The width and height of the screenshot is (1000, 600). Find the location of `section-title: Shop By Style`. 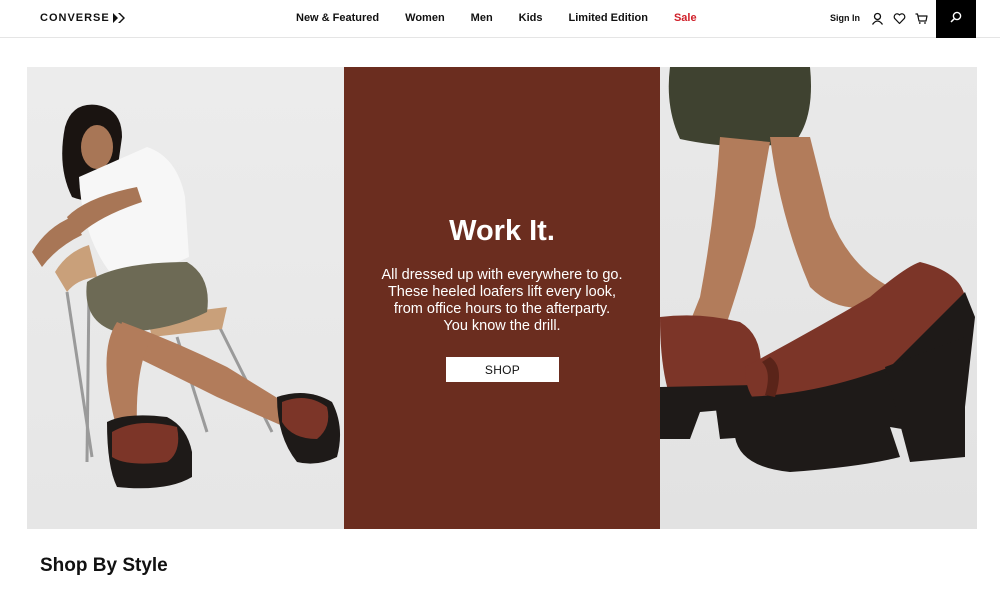

section-title: Shop By Style is located at coordinates (104, 565).